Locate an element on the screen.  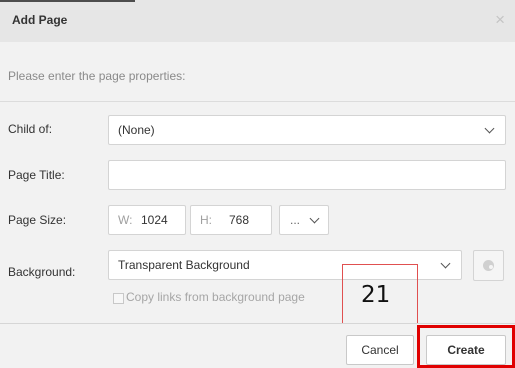
copy-links-label: Copy links from background page is located at coordinates (215, 297).